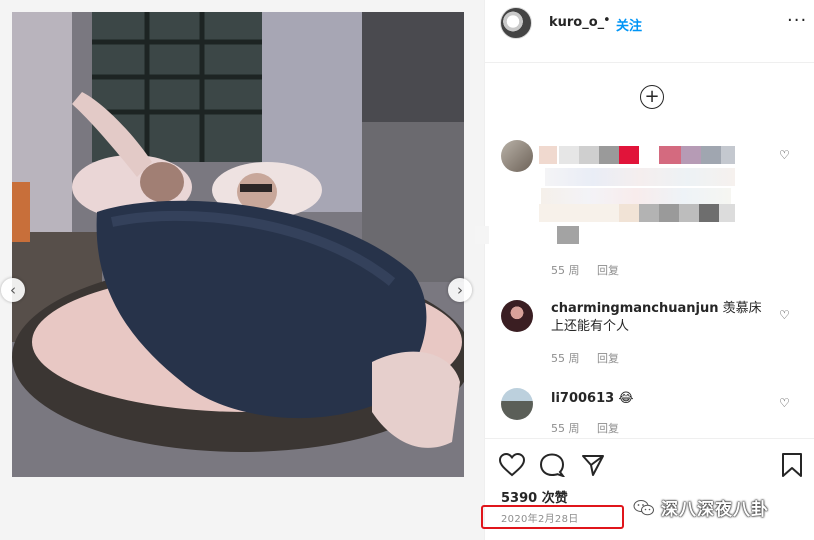  I want to click on author-avatar, so click(516, 23).